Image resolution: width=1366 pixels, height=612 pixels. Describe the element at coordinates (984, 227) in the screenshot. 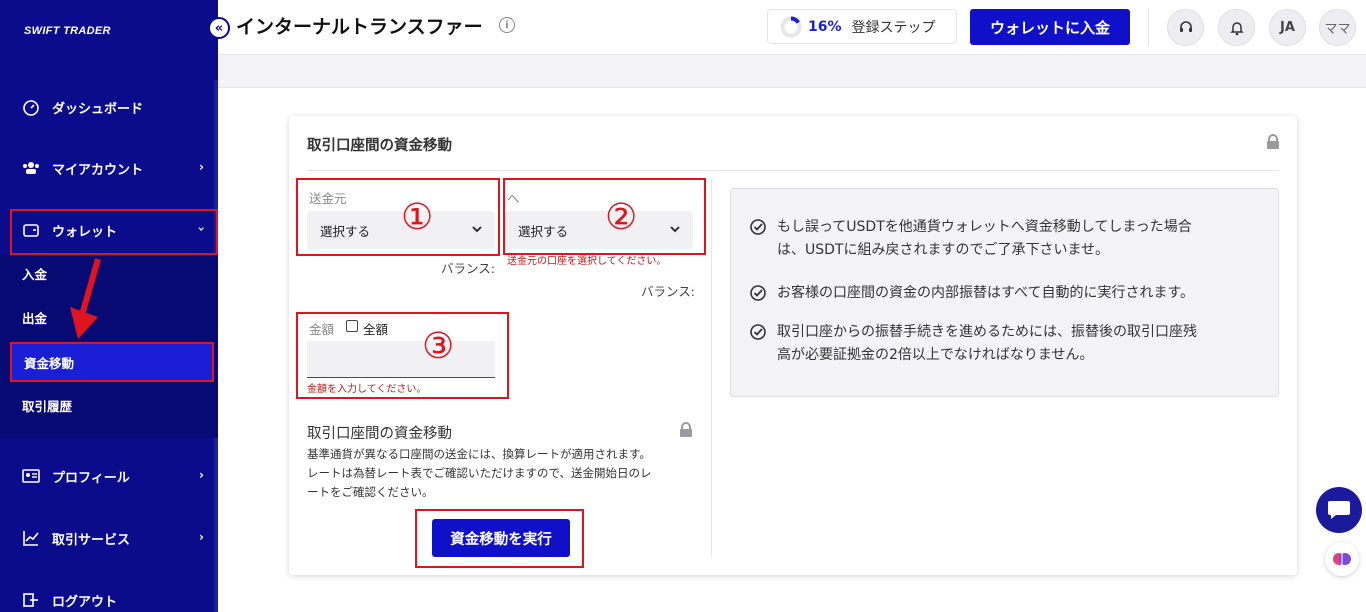

I see `notice-text-line: もし誤ってUSDTを他通貨ウォレットへ資金移動してしまった場合` at that location.